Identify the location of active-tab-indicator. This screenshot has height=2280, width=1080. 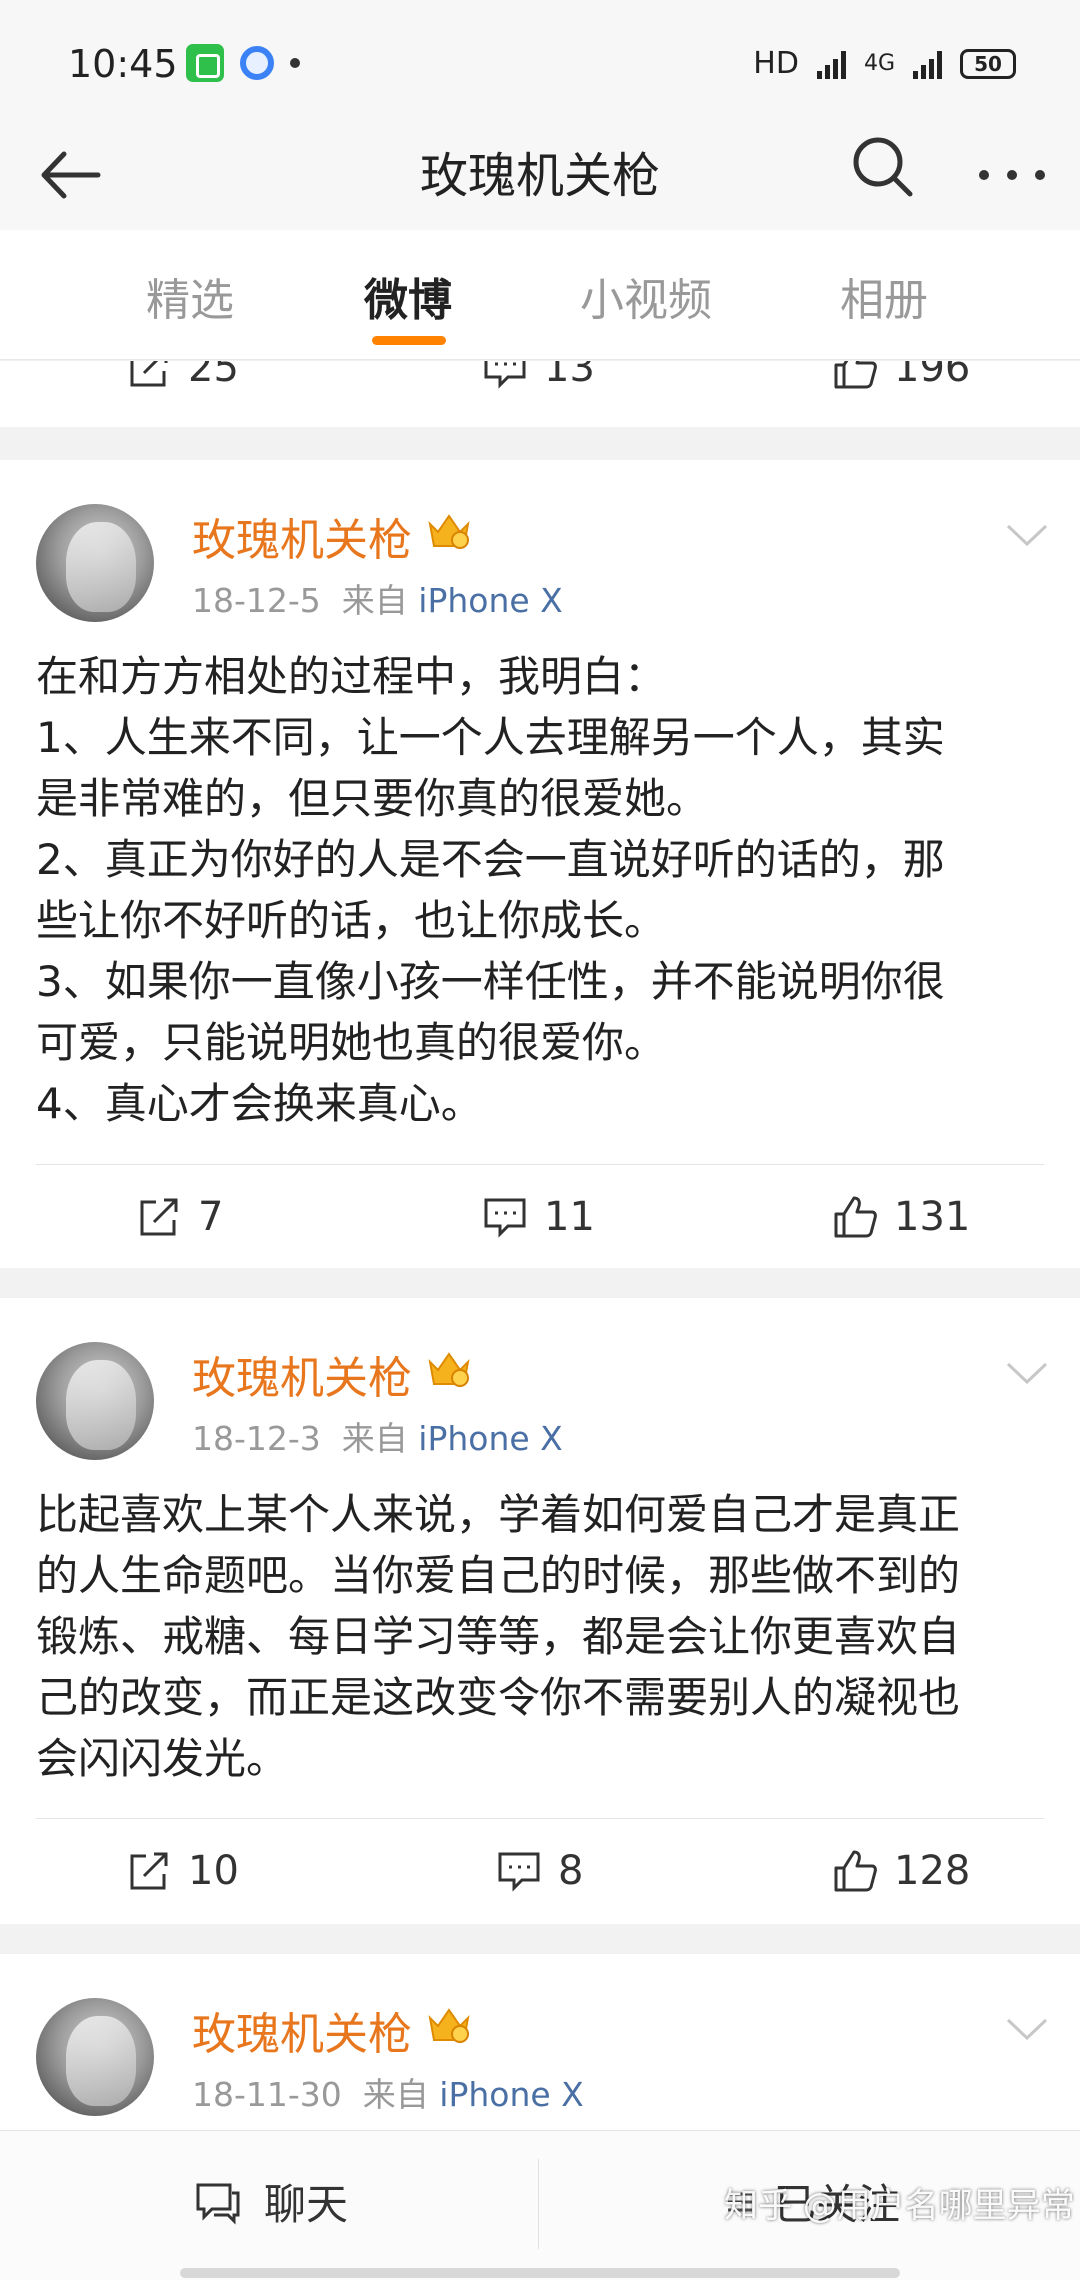
(409, 340).